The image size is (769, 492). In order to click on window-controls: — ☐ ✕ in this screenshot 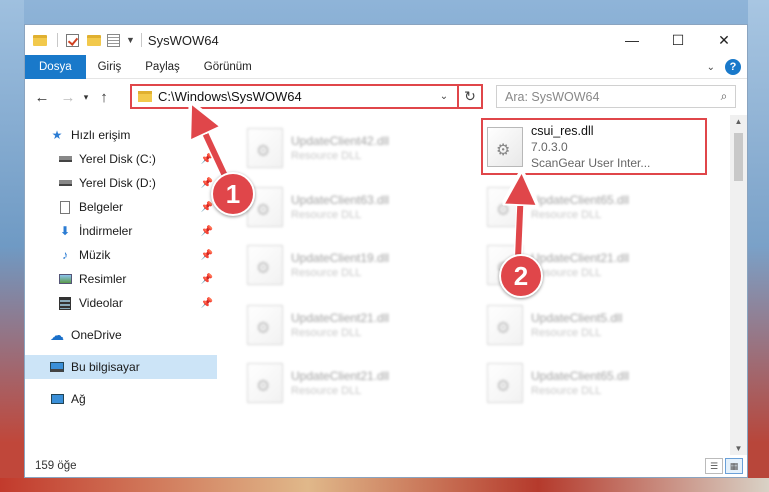, I will do `click(678, 40)`.